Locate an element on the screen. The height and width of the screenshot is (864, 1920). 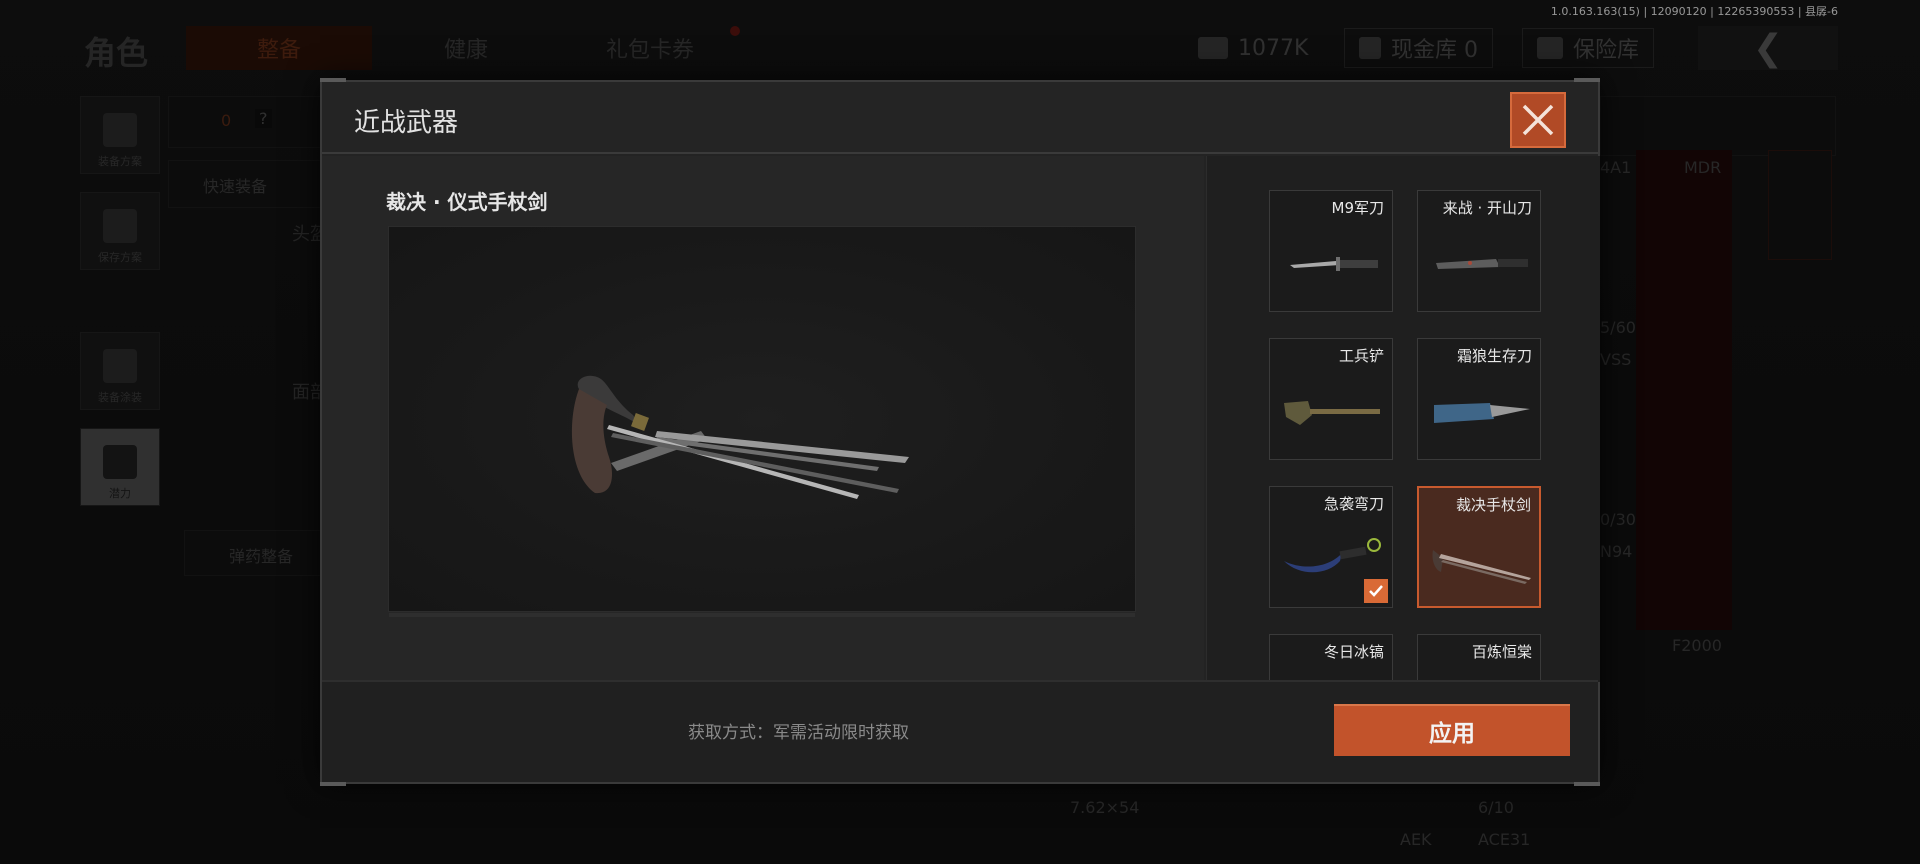
close-icon is located at coordinates (1538, 120).